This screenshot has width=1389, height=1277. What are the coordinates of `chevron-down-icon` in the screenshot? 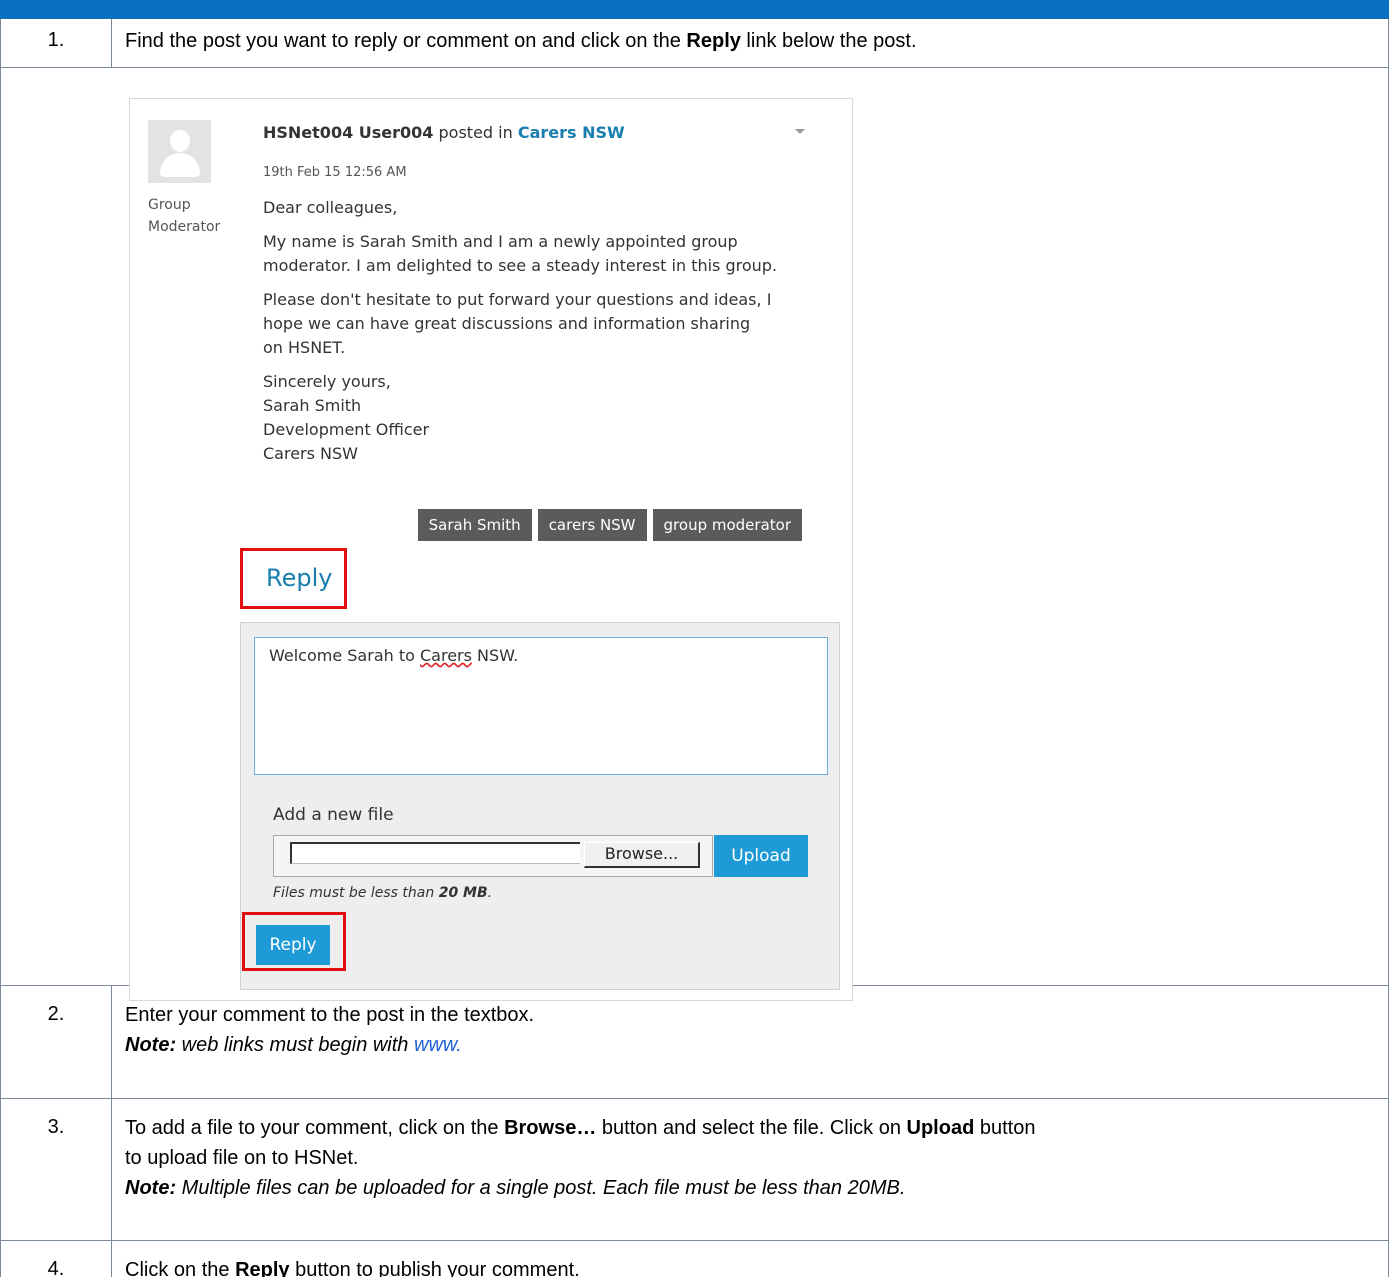 It's located at (800, 131).